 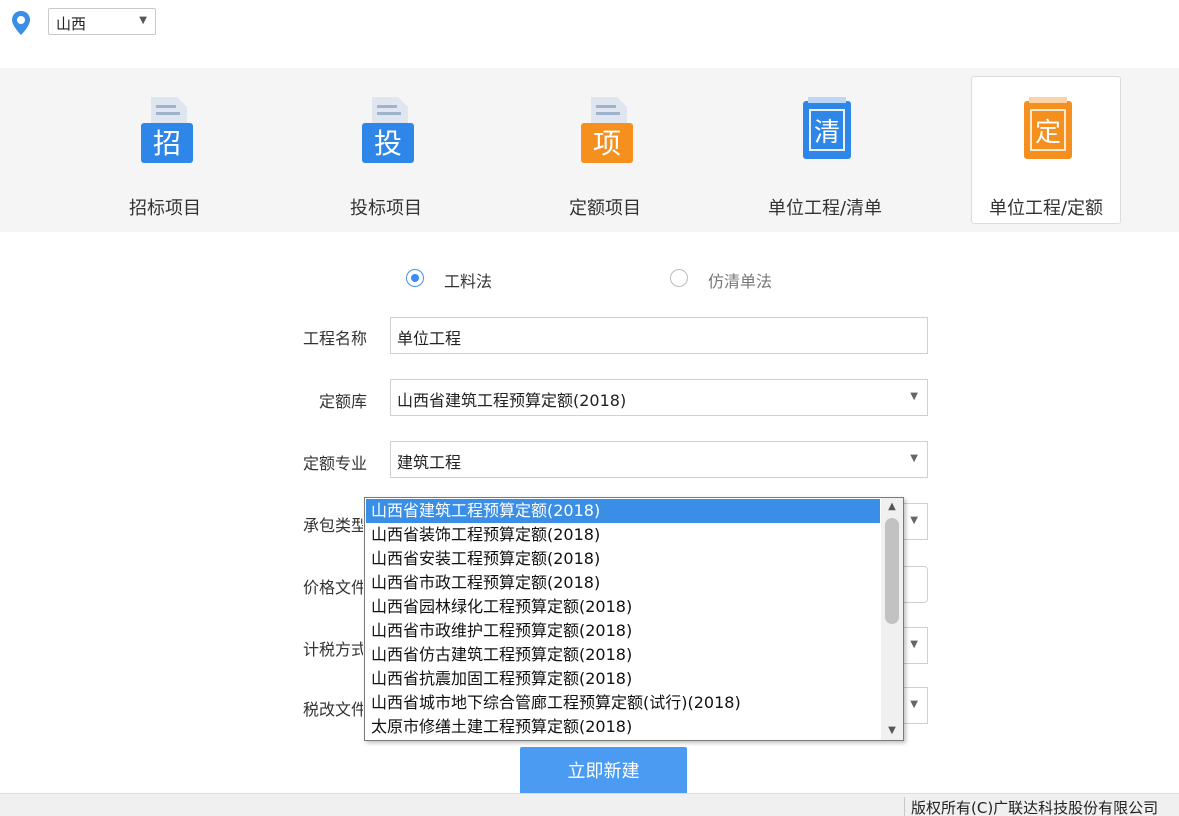 I want to click on quota-library-value: 山西省建筑工程预算定额(2018), so click(x=512, y=400).